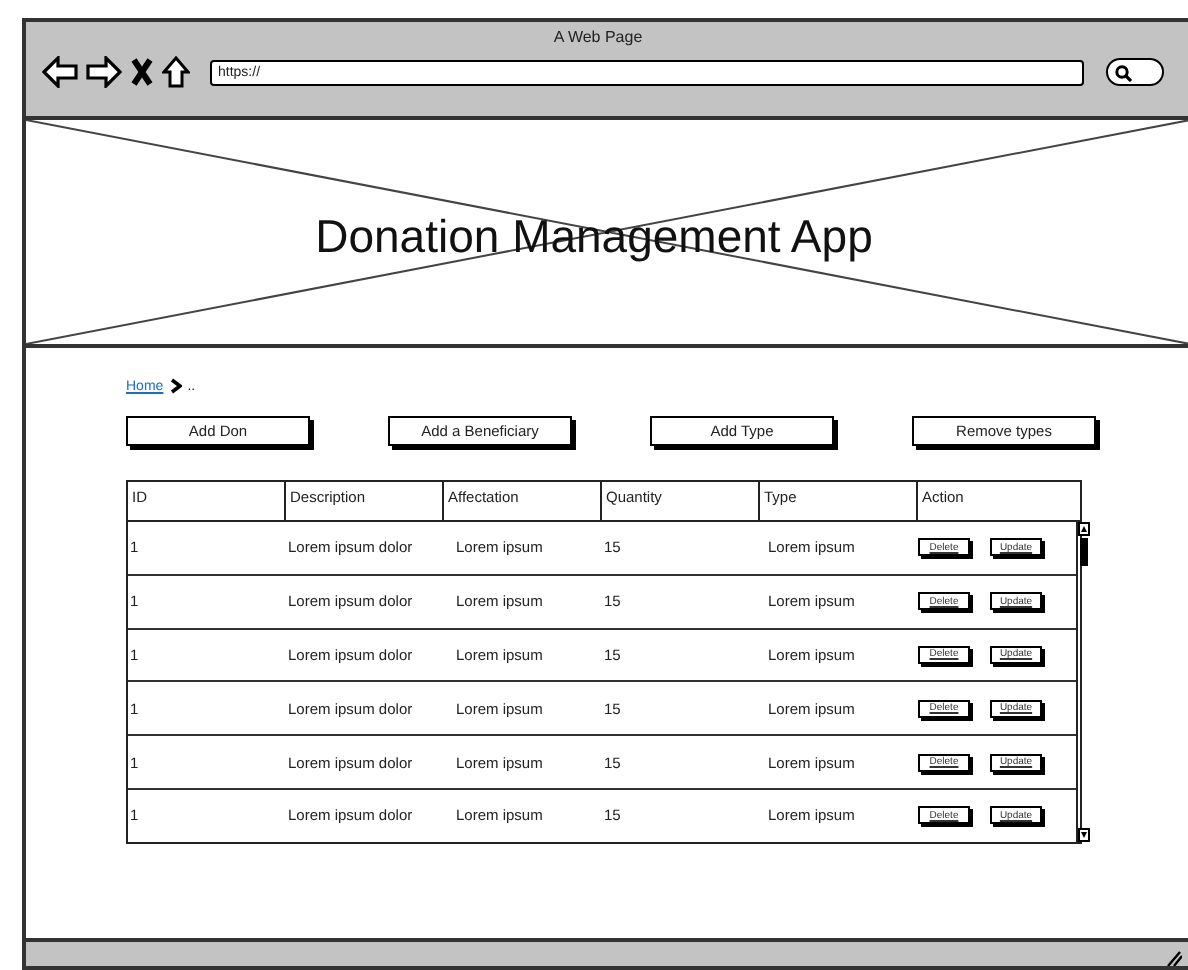  Describe the element at coordinates (1084, 552) in the screenshot. I see `scroll-thumb` at that location.